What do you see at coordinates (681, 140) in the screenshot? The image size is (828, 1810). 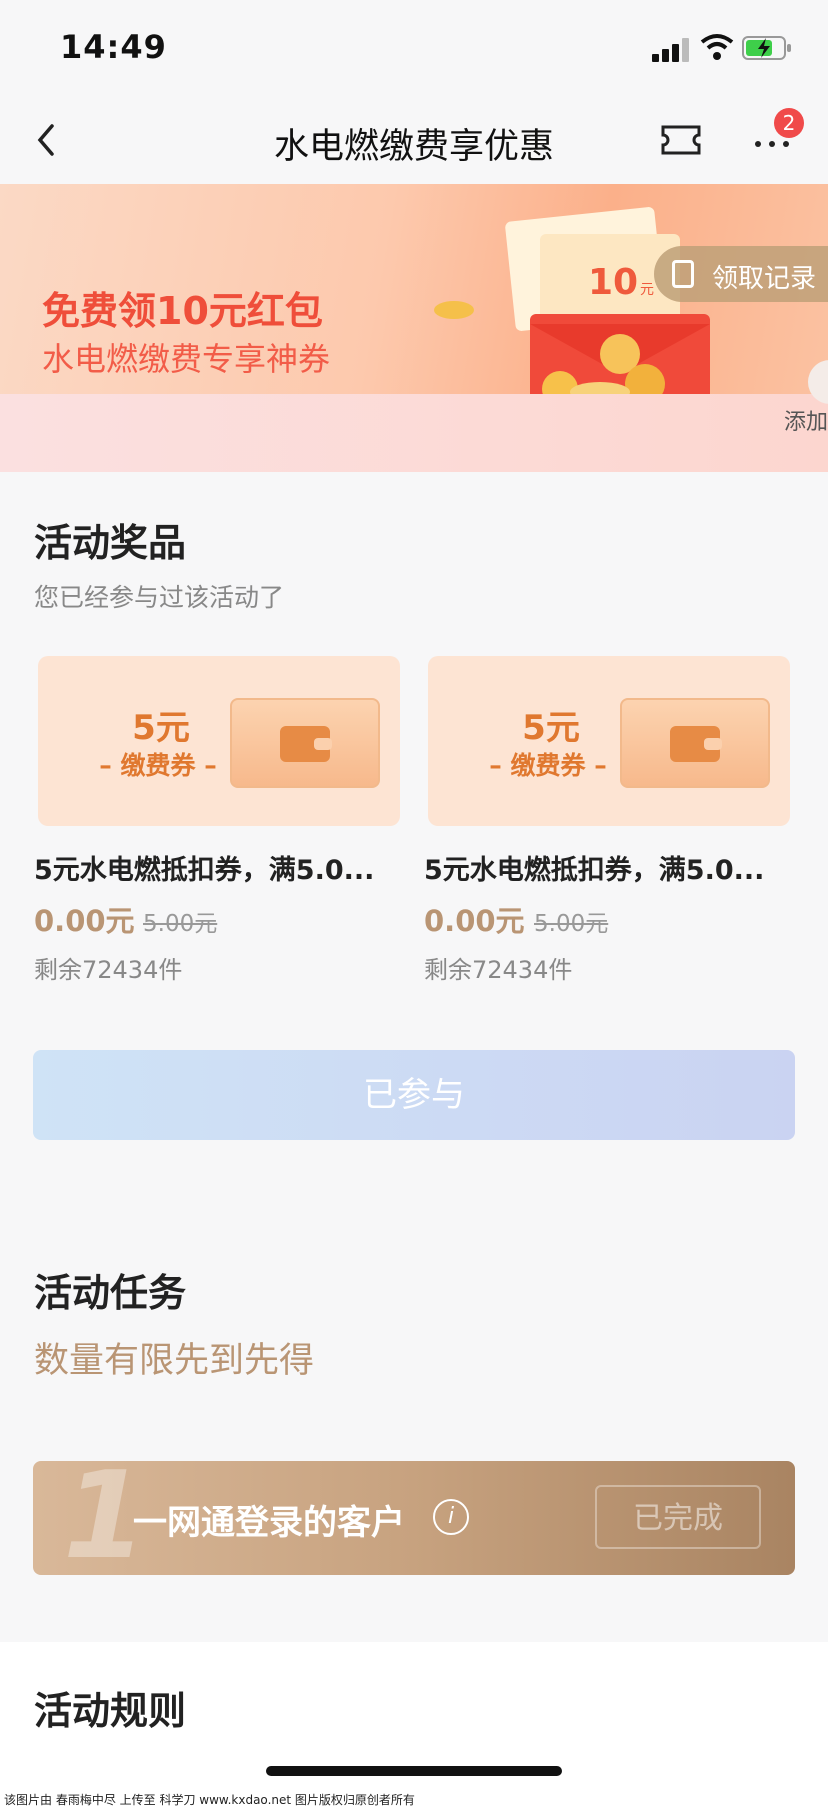 I see `ticket-icon` at bounding box center [681, 140].